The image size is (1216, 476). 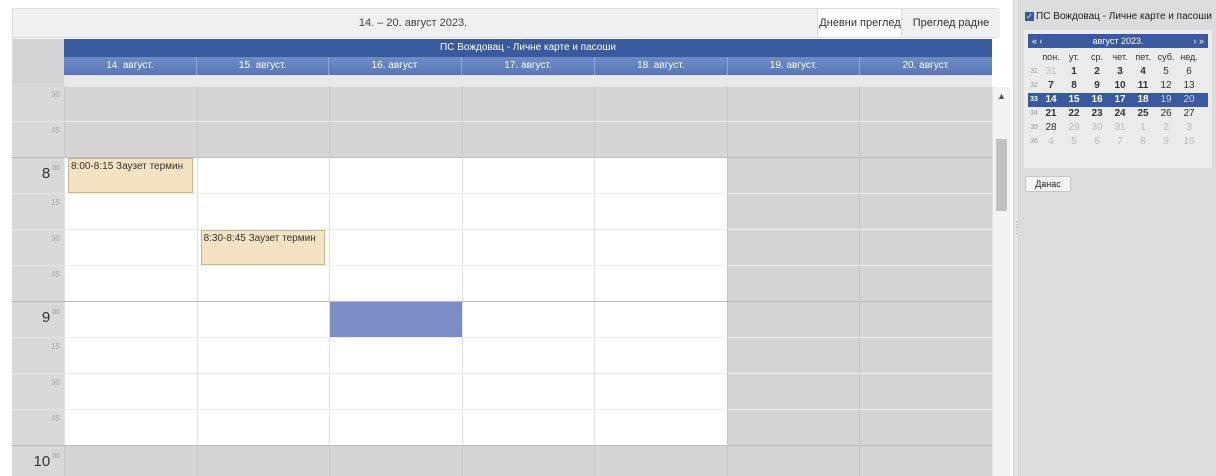 I want to click on mini-day-cell: 24, so click(x=1120, y=114).